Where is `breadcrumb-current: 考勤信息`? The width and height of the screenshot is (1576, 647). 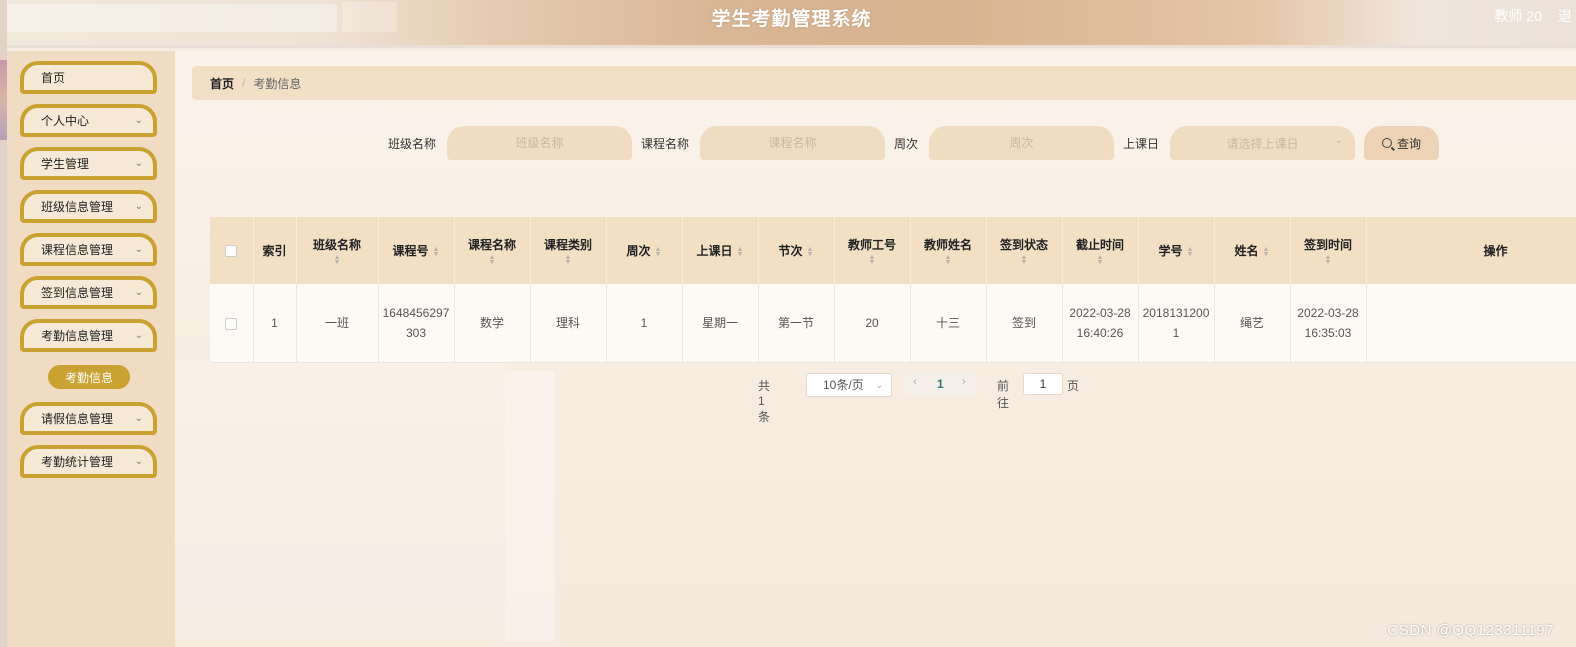
breadcrumb-current: 考勤信息 is located at coordinates (277, 83).